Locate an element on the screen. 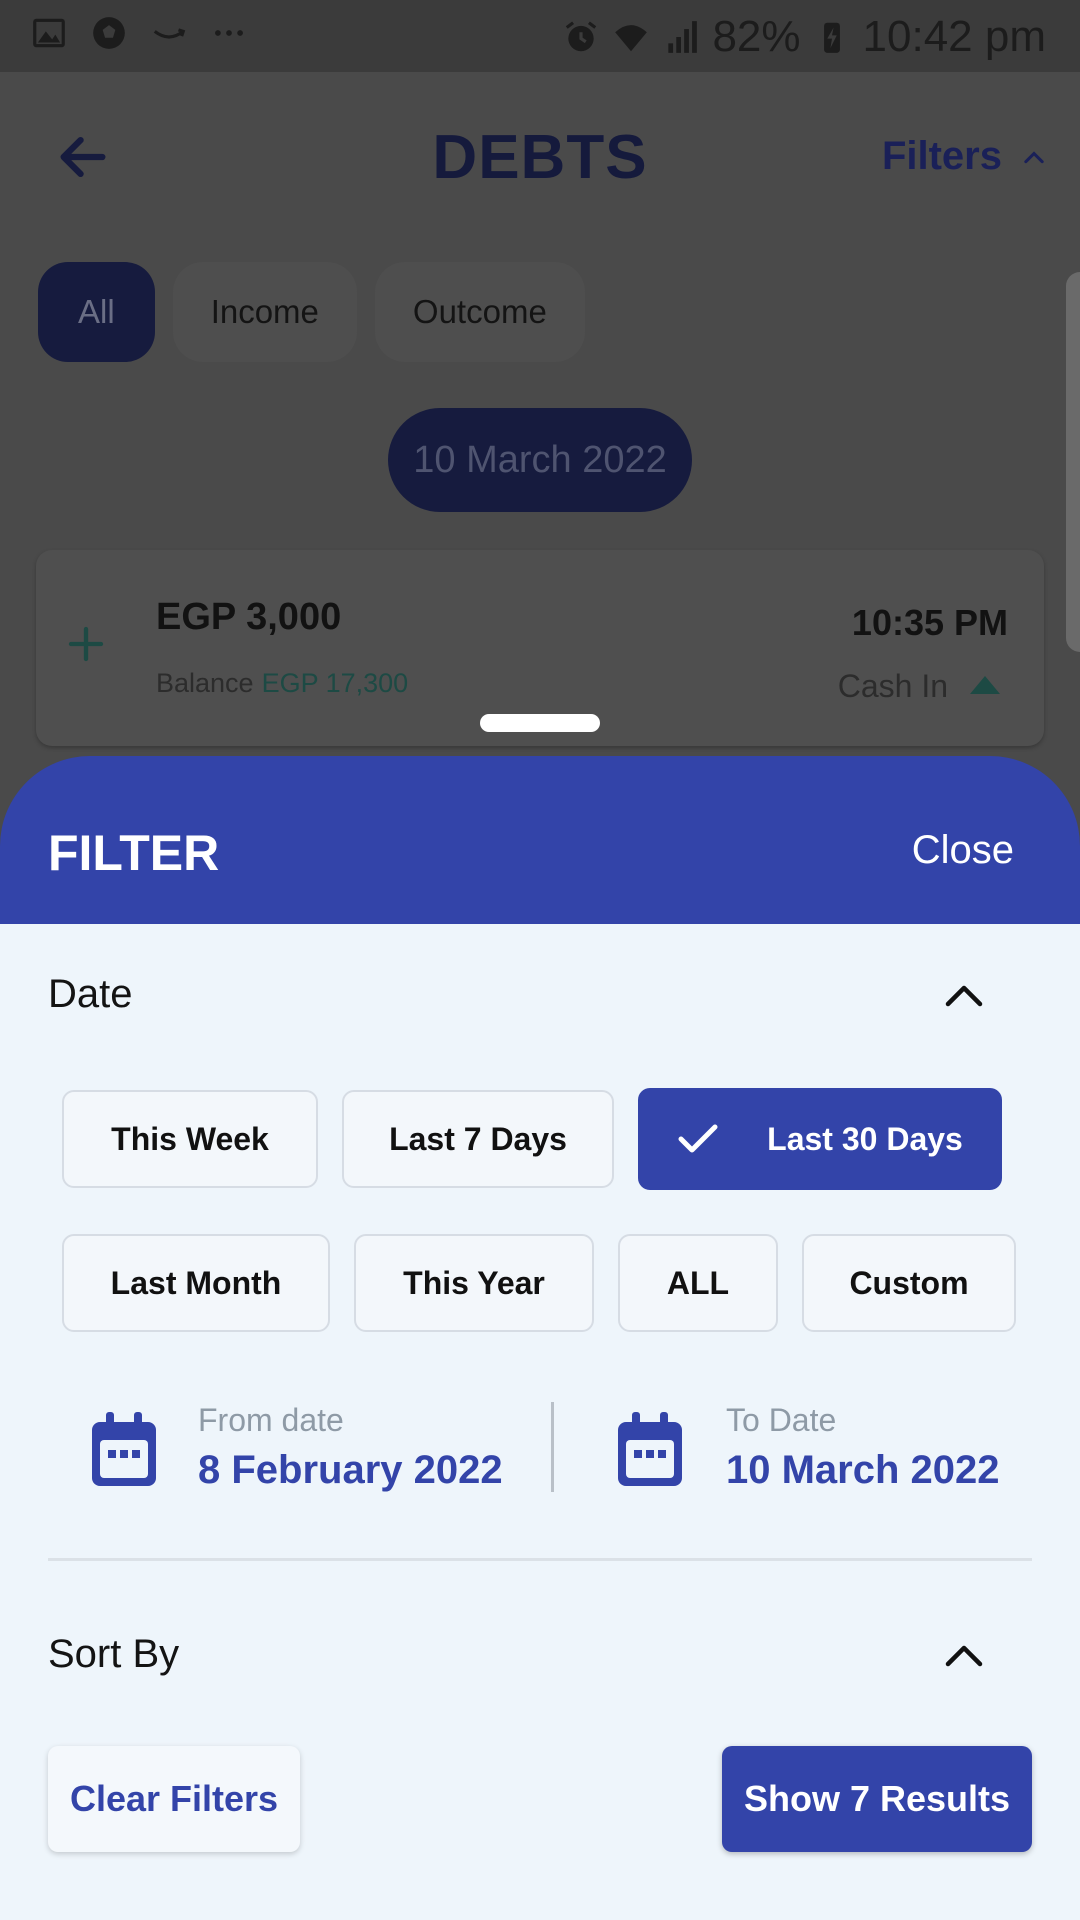 This screenshot has height=1920, width=1080. signal-icon is located at coordinates (683, 37).